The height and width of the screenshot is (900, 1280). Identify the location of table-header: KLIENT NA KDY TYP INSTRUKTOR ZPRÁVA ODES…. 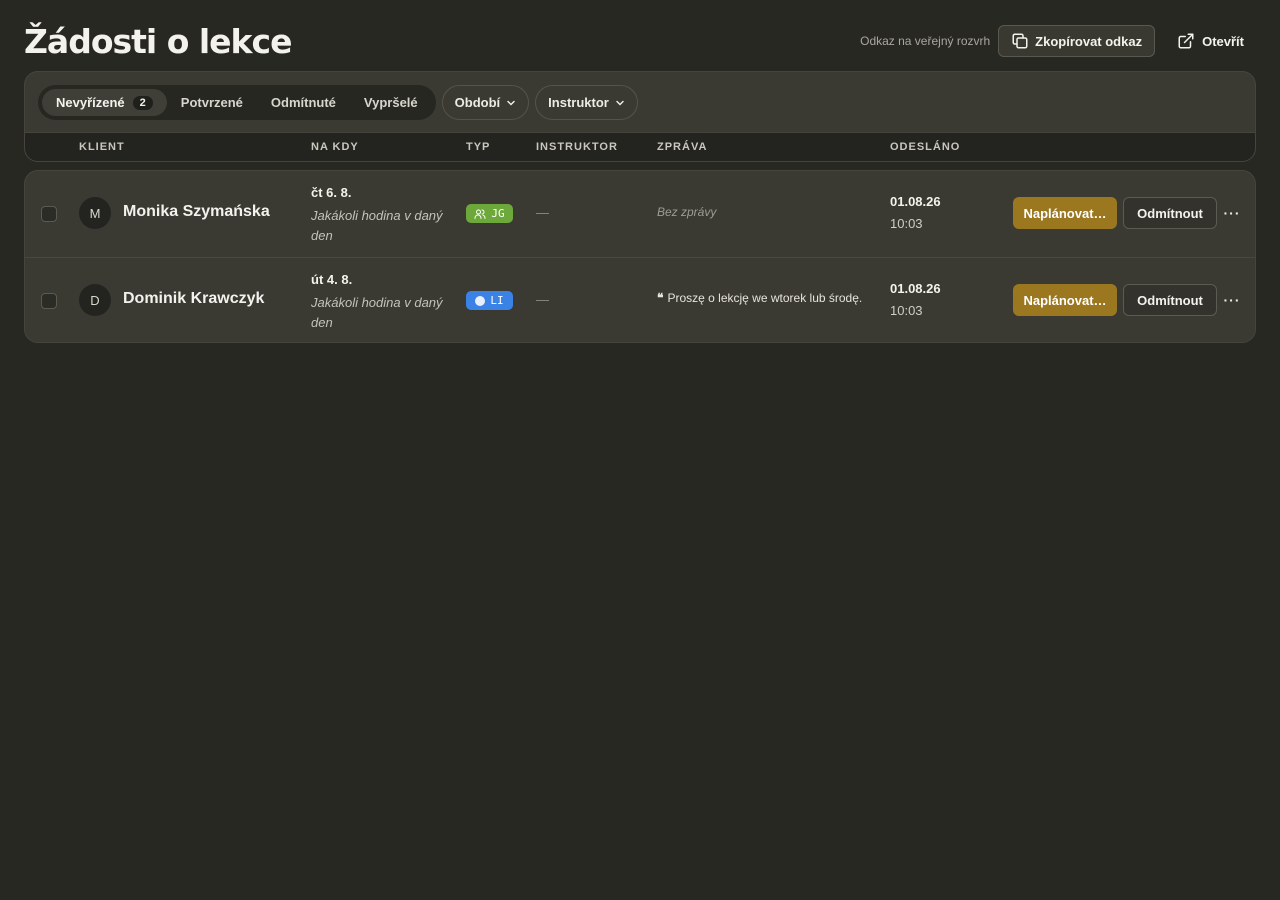
(640, 146).